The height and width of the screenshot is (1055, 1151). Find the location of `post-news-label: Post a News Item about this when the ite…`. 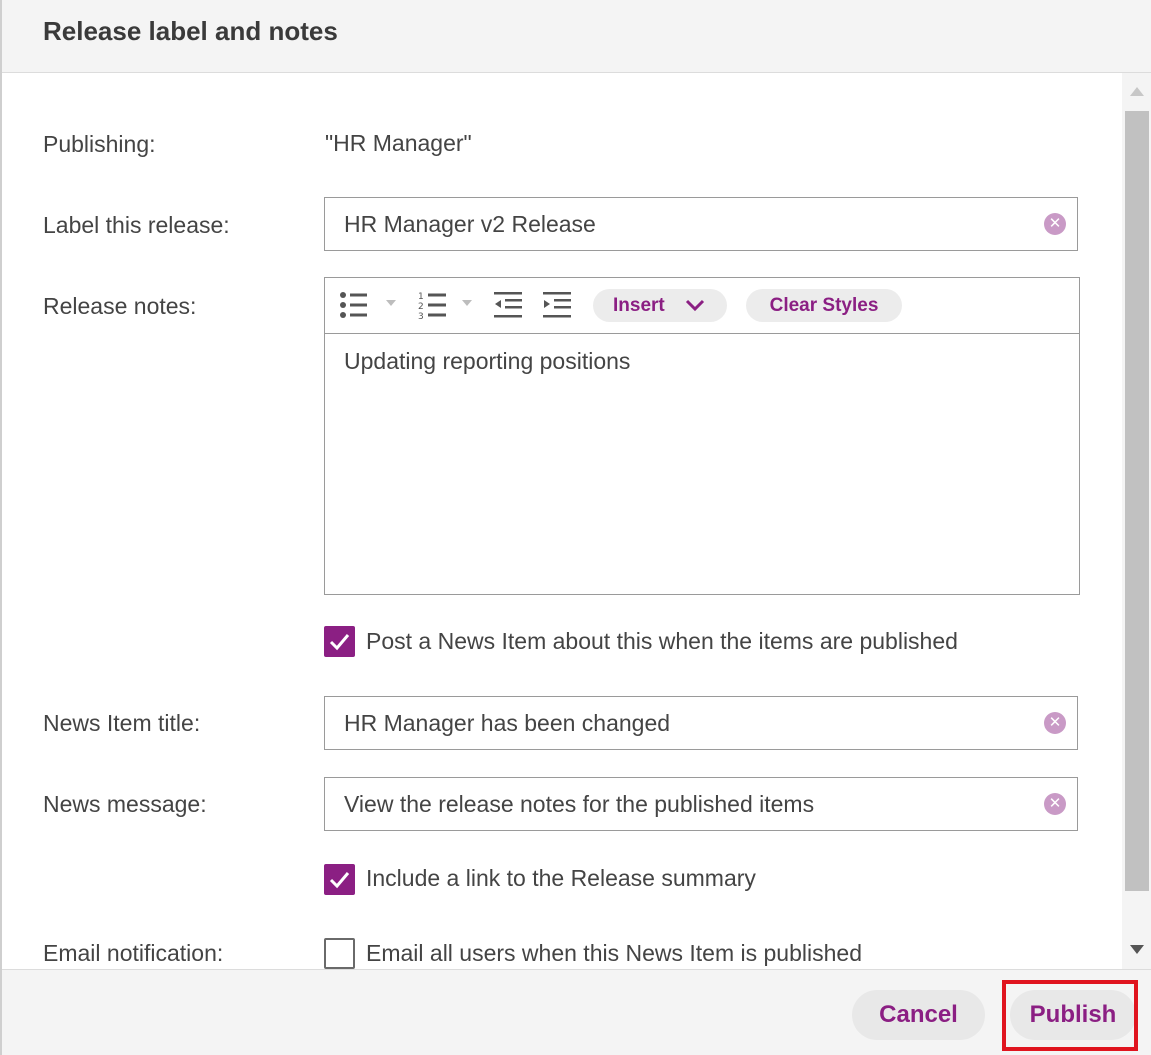

post-news-label: Post a News Item about this when the ite… is located at coordinates (662, 641).